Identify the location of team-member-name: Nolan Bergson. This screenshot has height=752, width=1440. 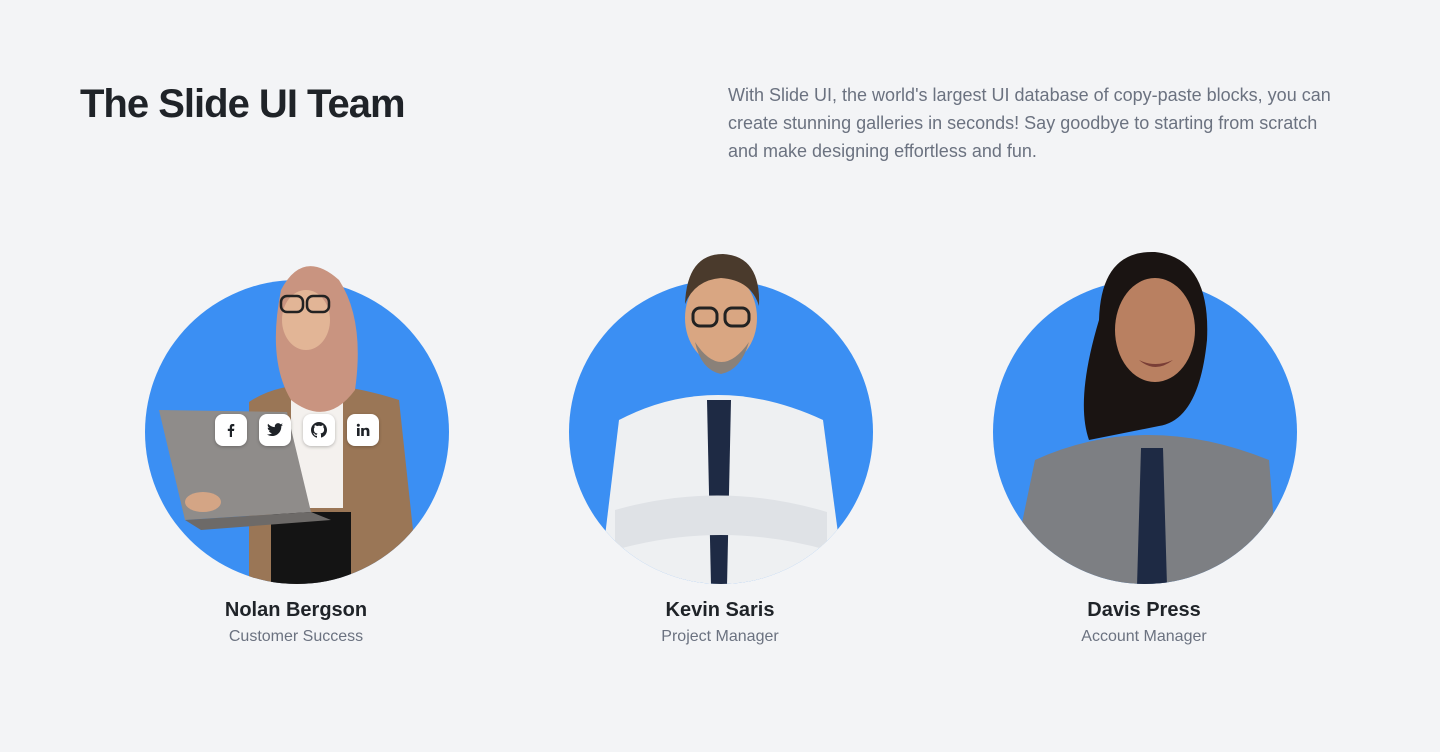
(296, 610).